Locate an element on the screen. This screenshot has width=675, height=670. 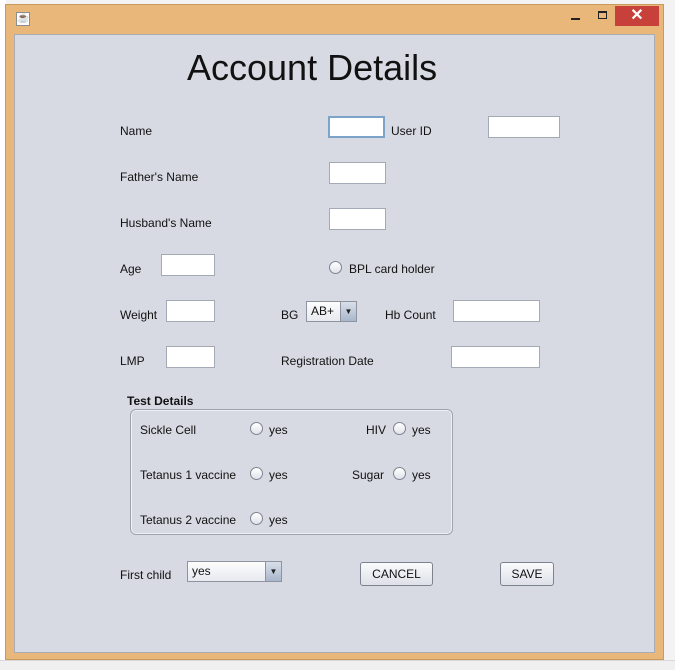
minimize-icon is located at coordinates (575, 19).